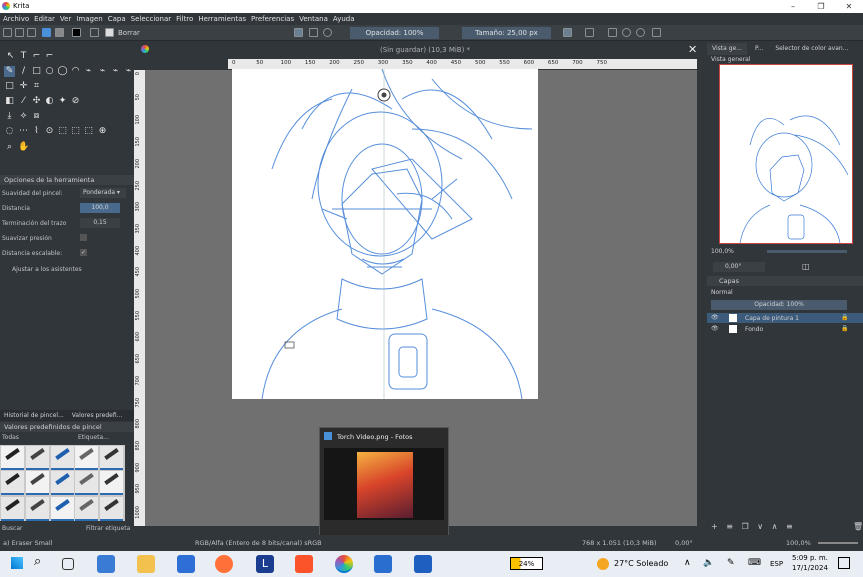 The height and width of the screenshot is (577, 863). I want to click on freehand-select-icon: ⌇, so click(36, 131).